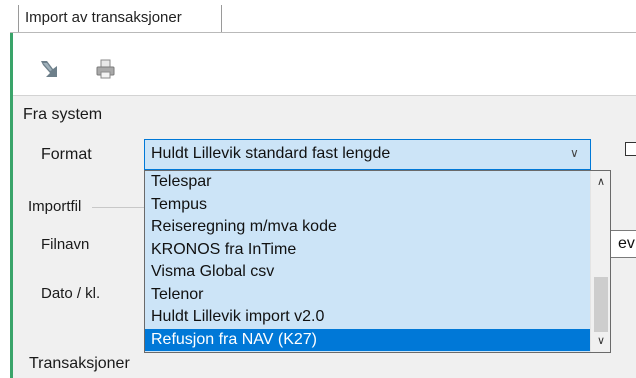 This screenshot has height=378, width=636. What do you see at coordinates (630, 149) in the screenshot?
I see `option-checkbox` at bounding box center [630, 149].